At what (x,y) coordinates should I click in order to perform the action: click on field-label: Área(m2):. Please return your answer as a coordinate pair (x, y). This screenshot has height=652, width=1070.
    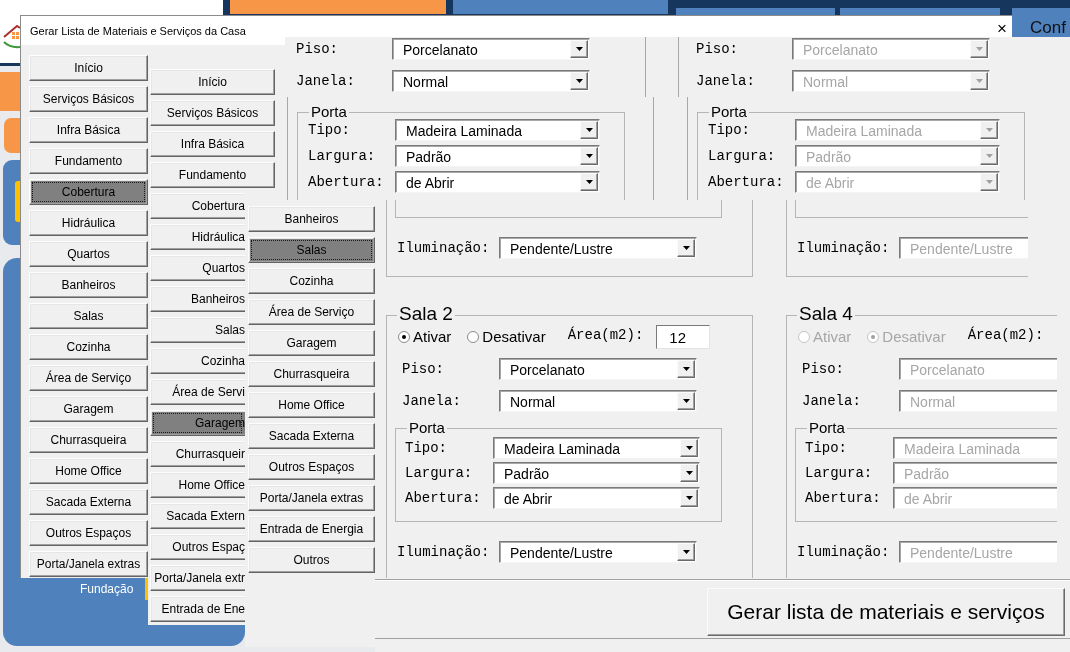
    Looking at the image, I should click on (605, 335).